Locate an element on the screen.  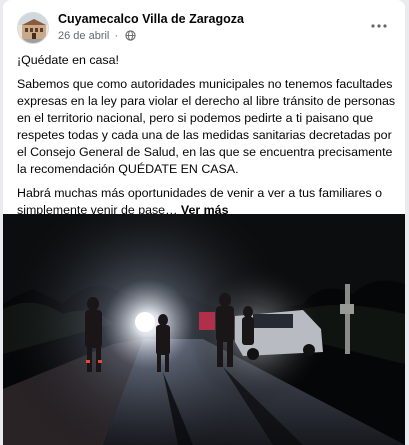
more-options-button is located at coordinates (379, 26).